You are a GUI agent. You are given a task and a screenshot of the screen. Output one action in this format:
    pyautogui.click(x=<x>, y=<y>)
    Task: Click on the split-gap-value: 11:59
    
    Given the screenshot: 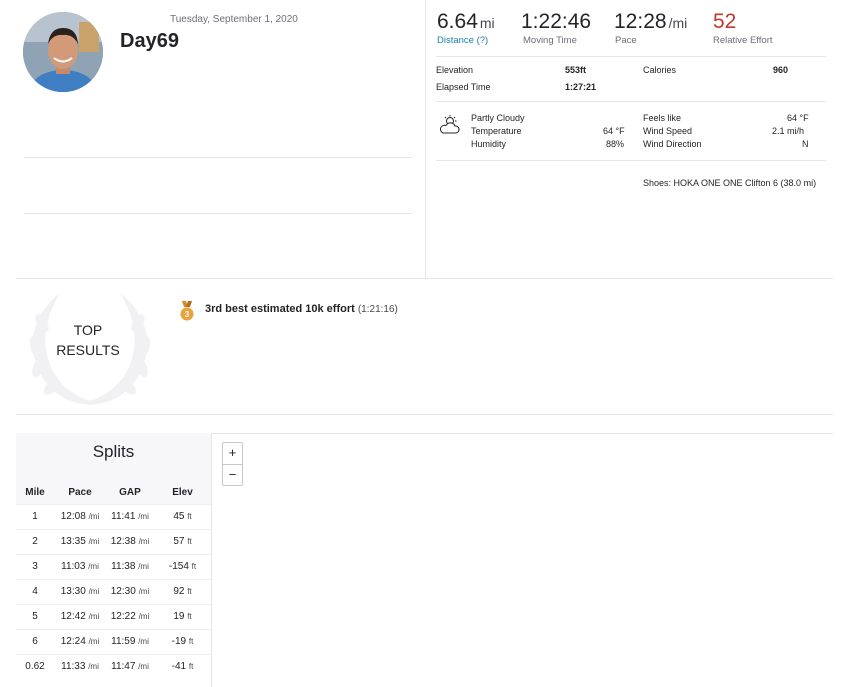 What is the action you would take?
    pyautogui.click(x=123, y=641)
    